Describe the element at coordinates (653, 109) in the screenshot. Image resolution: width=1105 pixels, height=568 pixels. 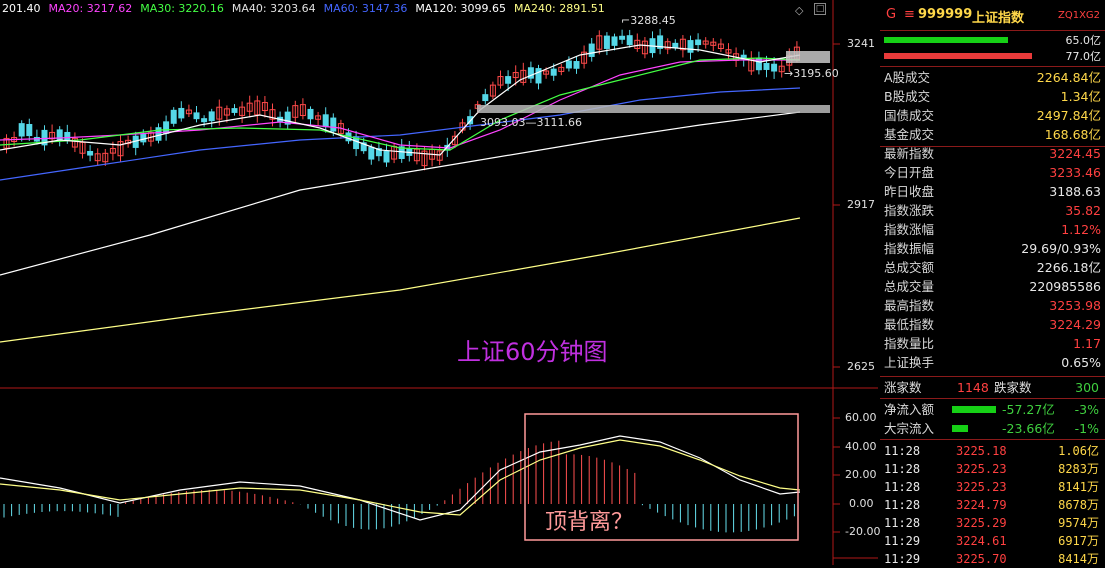
I see `support-zone` at that location.